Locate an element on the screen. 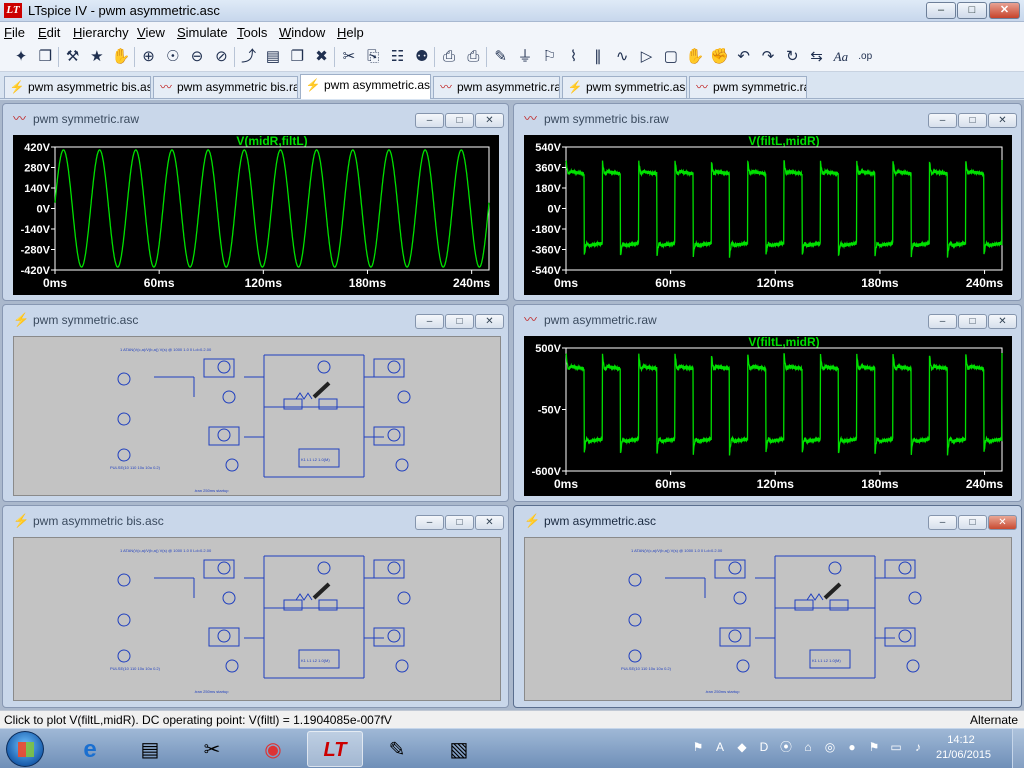 The width and height of the screenshot is (1024, 768). action-center-icon: ⚑ is located at coordinates (874, 747).